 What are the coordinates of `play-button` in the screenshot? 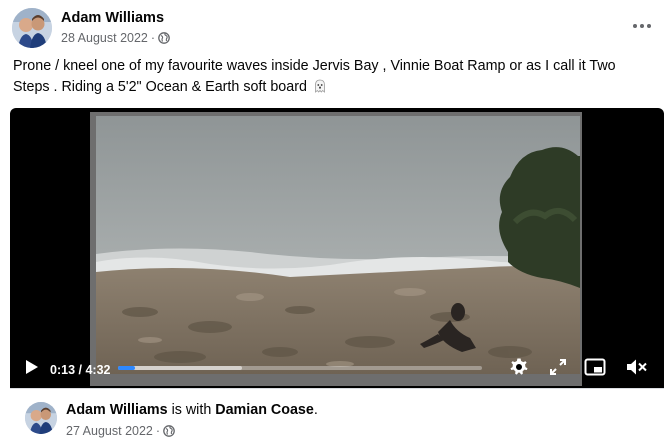 It's located at (32, 367).